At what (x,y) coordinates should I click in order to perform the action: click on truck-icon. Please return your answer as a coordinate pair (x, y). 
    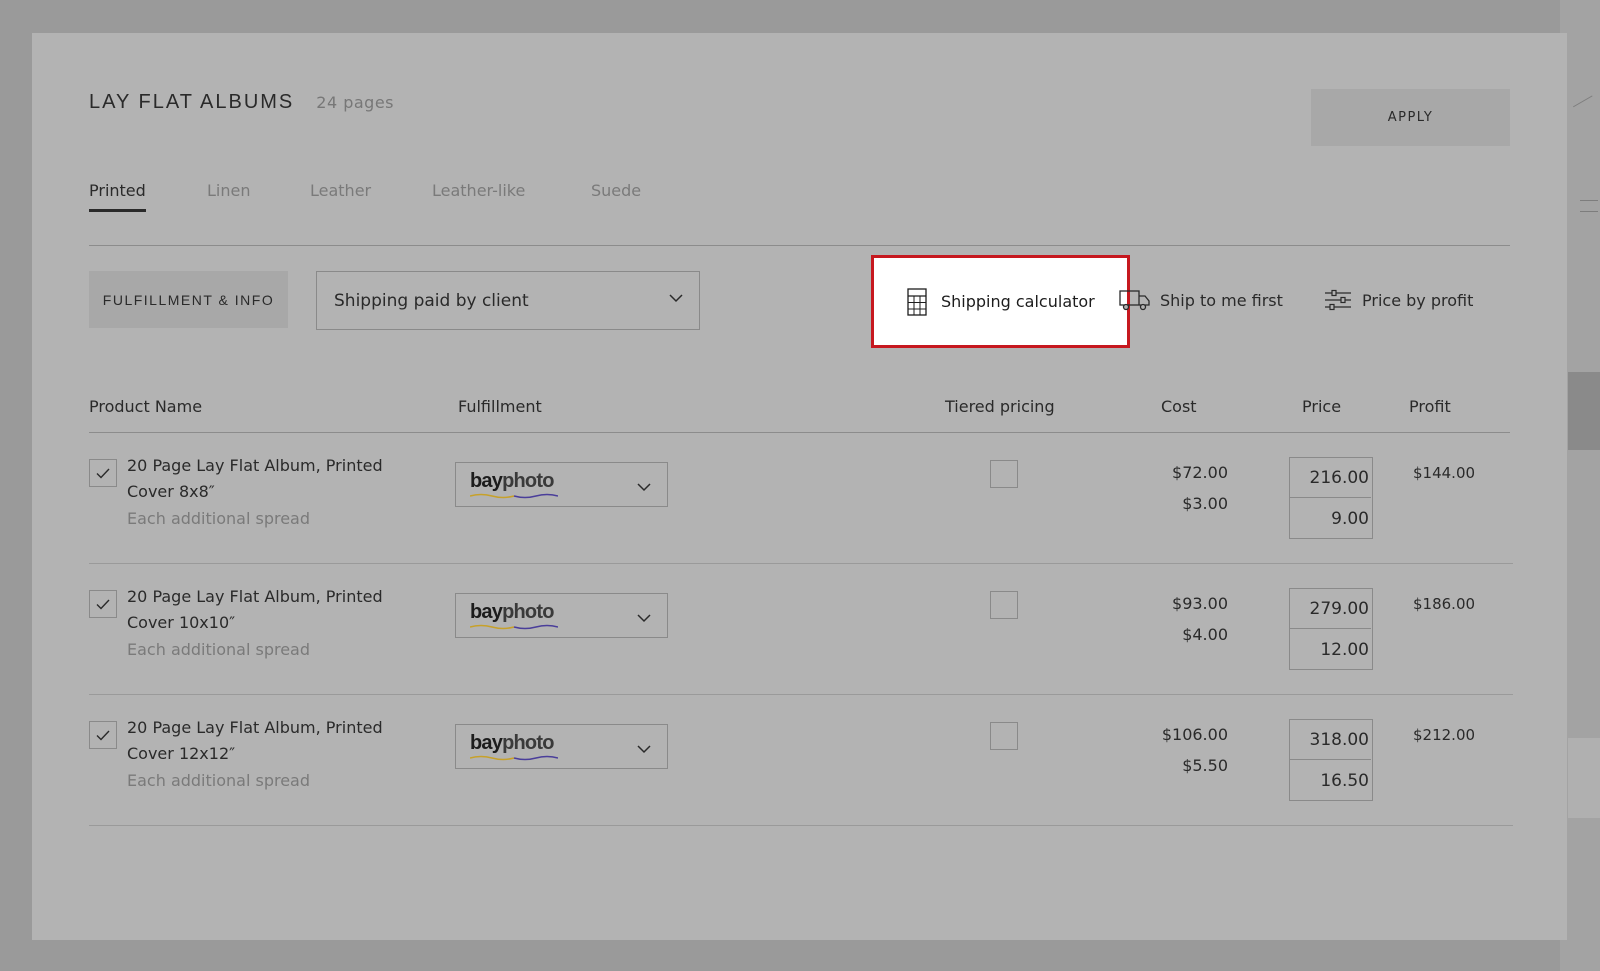
    Looking at the image, I should click on (1134, 300).